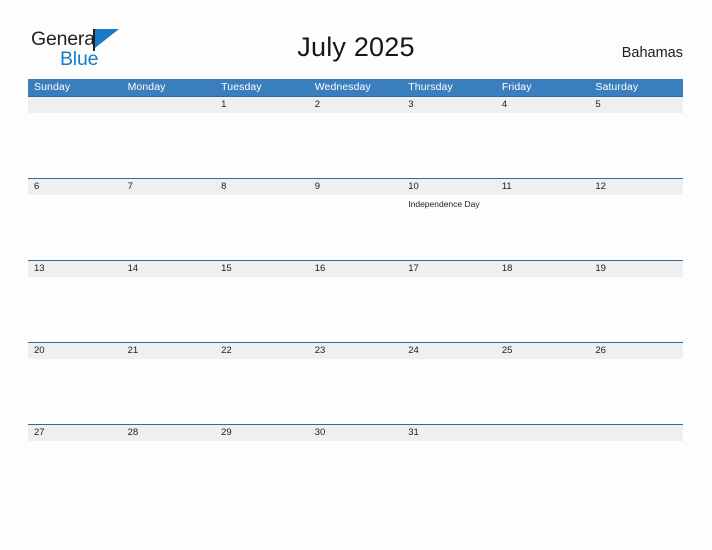  I want to click on day-number: 9, so click(356, 187).